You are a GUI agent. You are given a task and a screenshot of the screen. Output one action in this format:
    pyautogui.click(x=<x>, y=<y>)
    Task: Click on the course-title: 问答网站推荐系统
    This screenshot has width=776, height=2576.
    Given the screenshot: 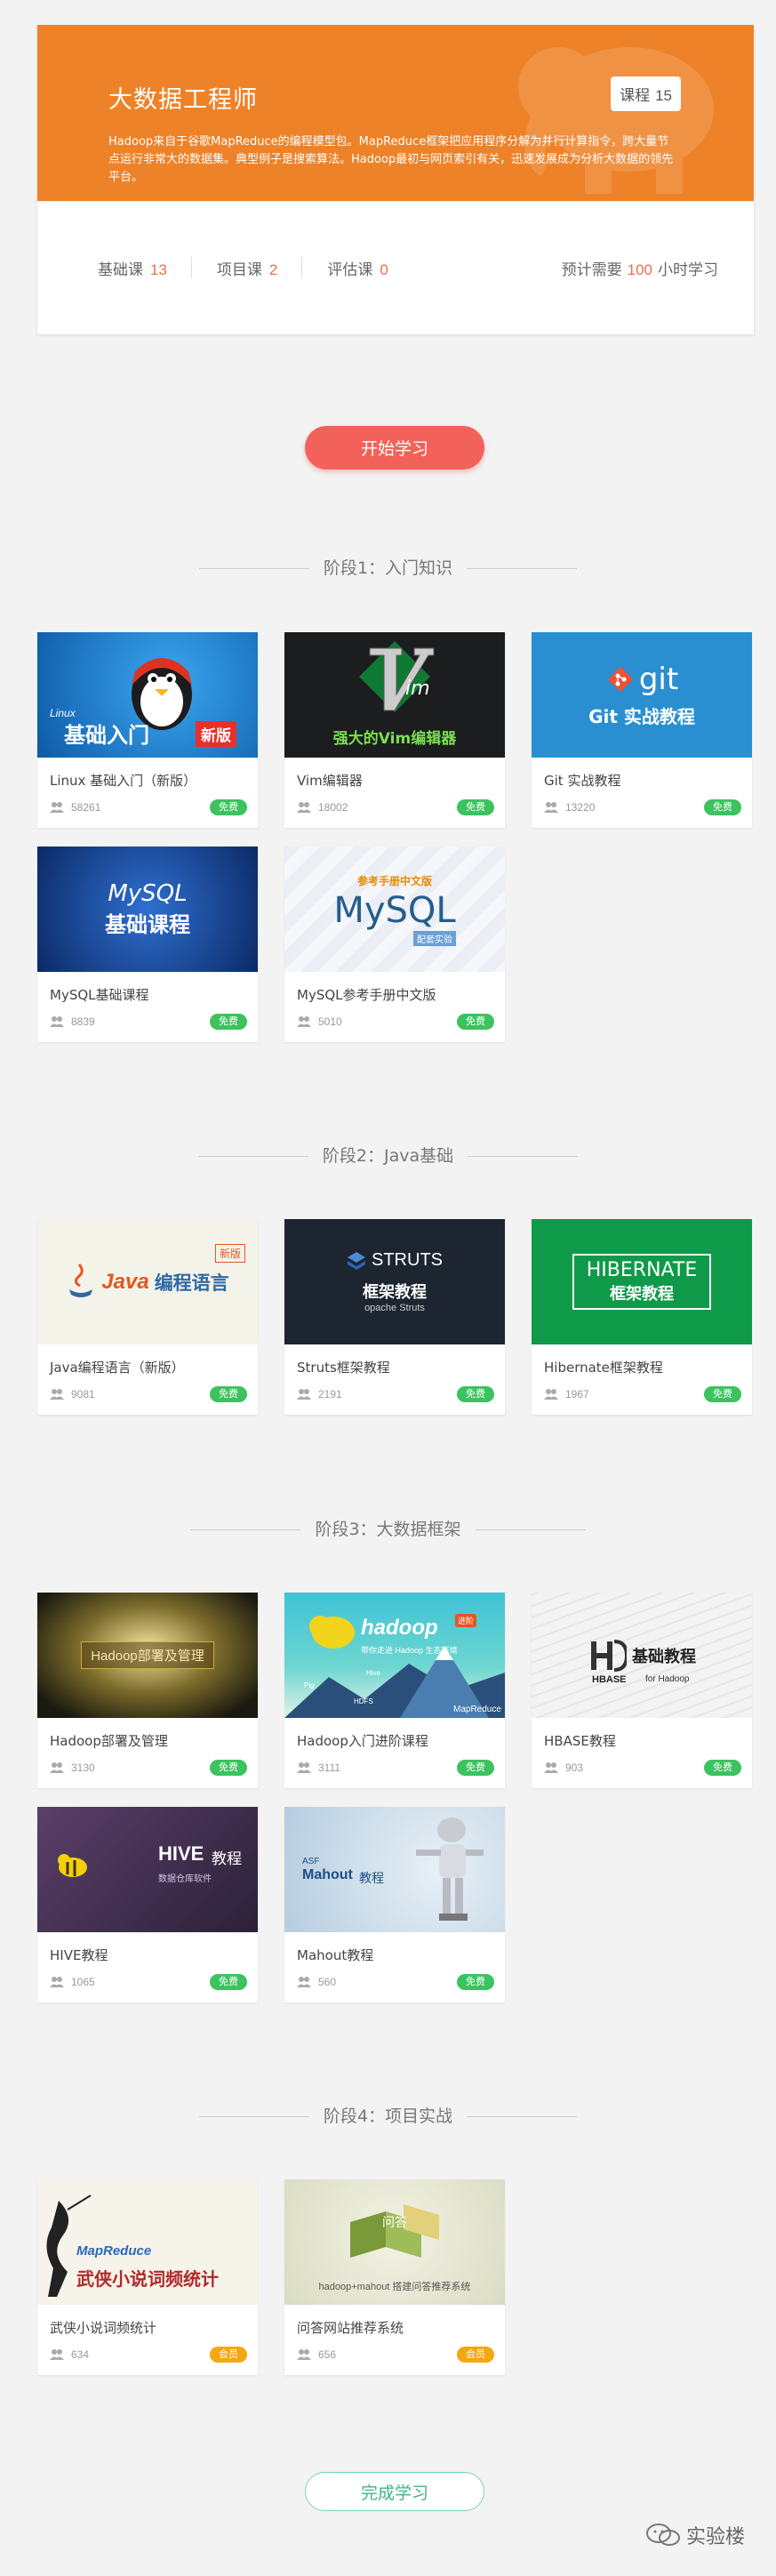 What is the action you would take?
    pyautogui.click(x=350, y=2328)
    